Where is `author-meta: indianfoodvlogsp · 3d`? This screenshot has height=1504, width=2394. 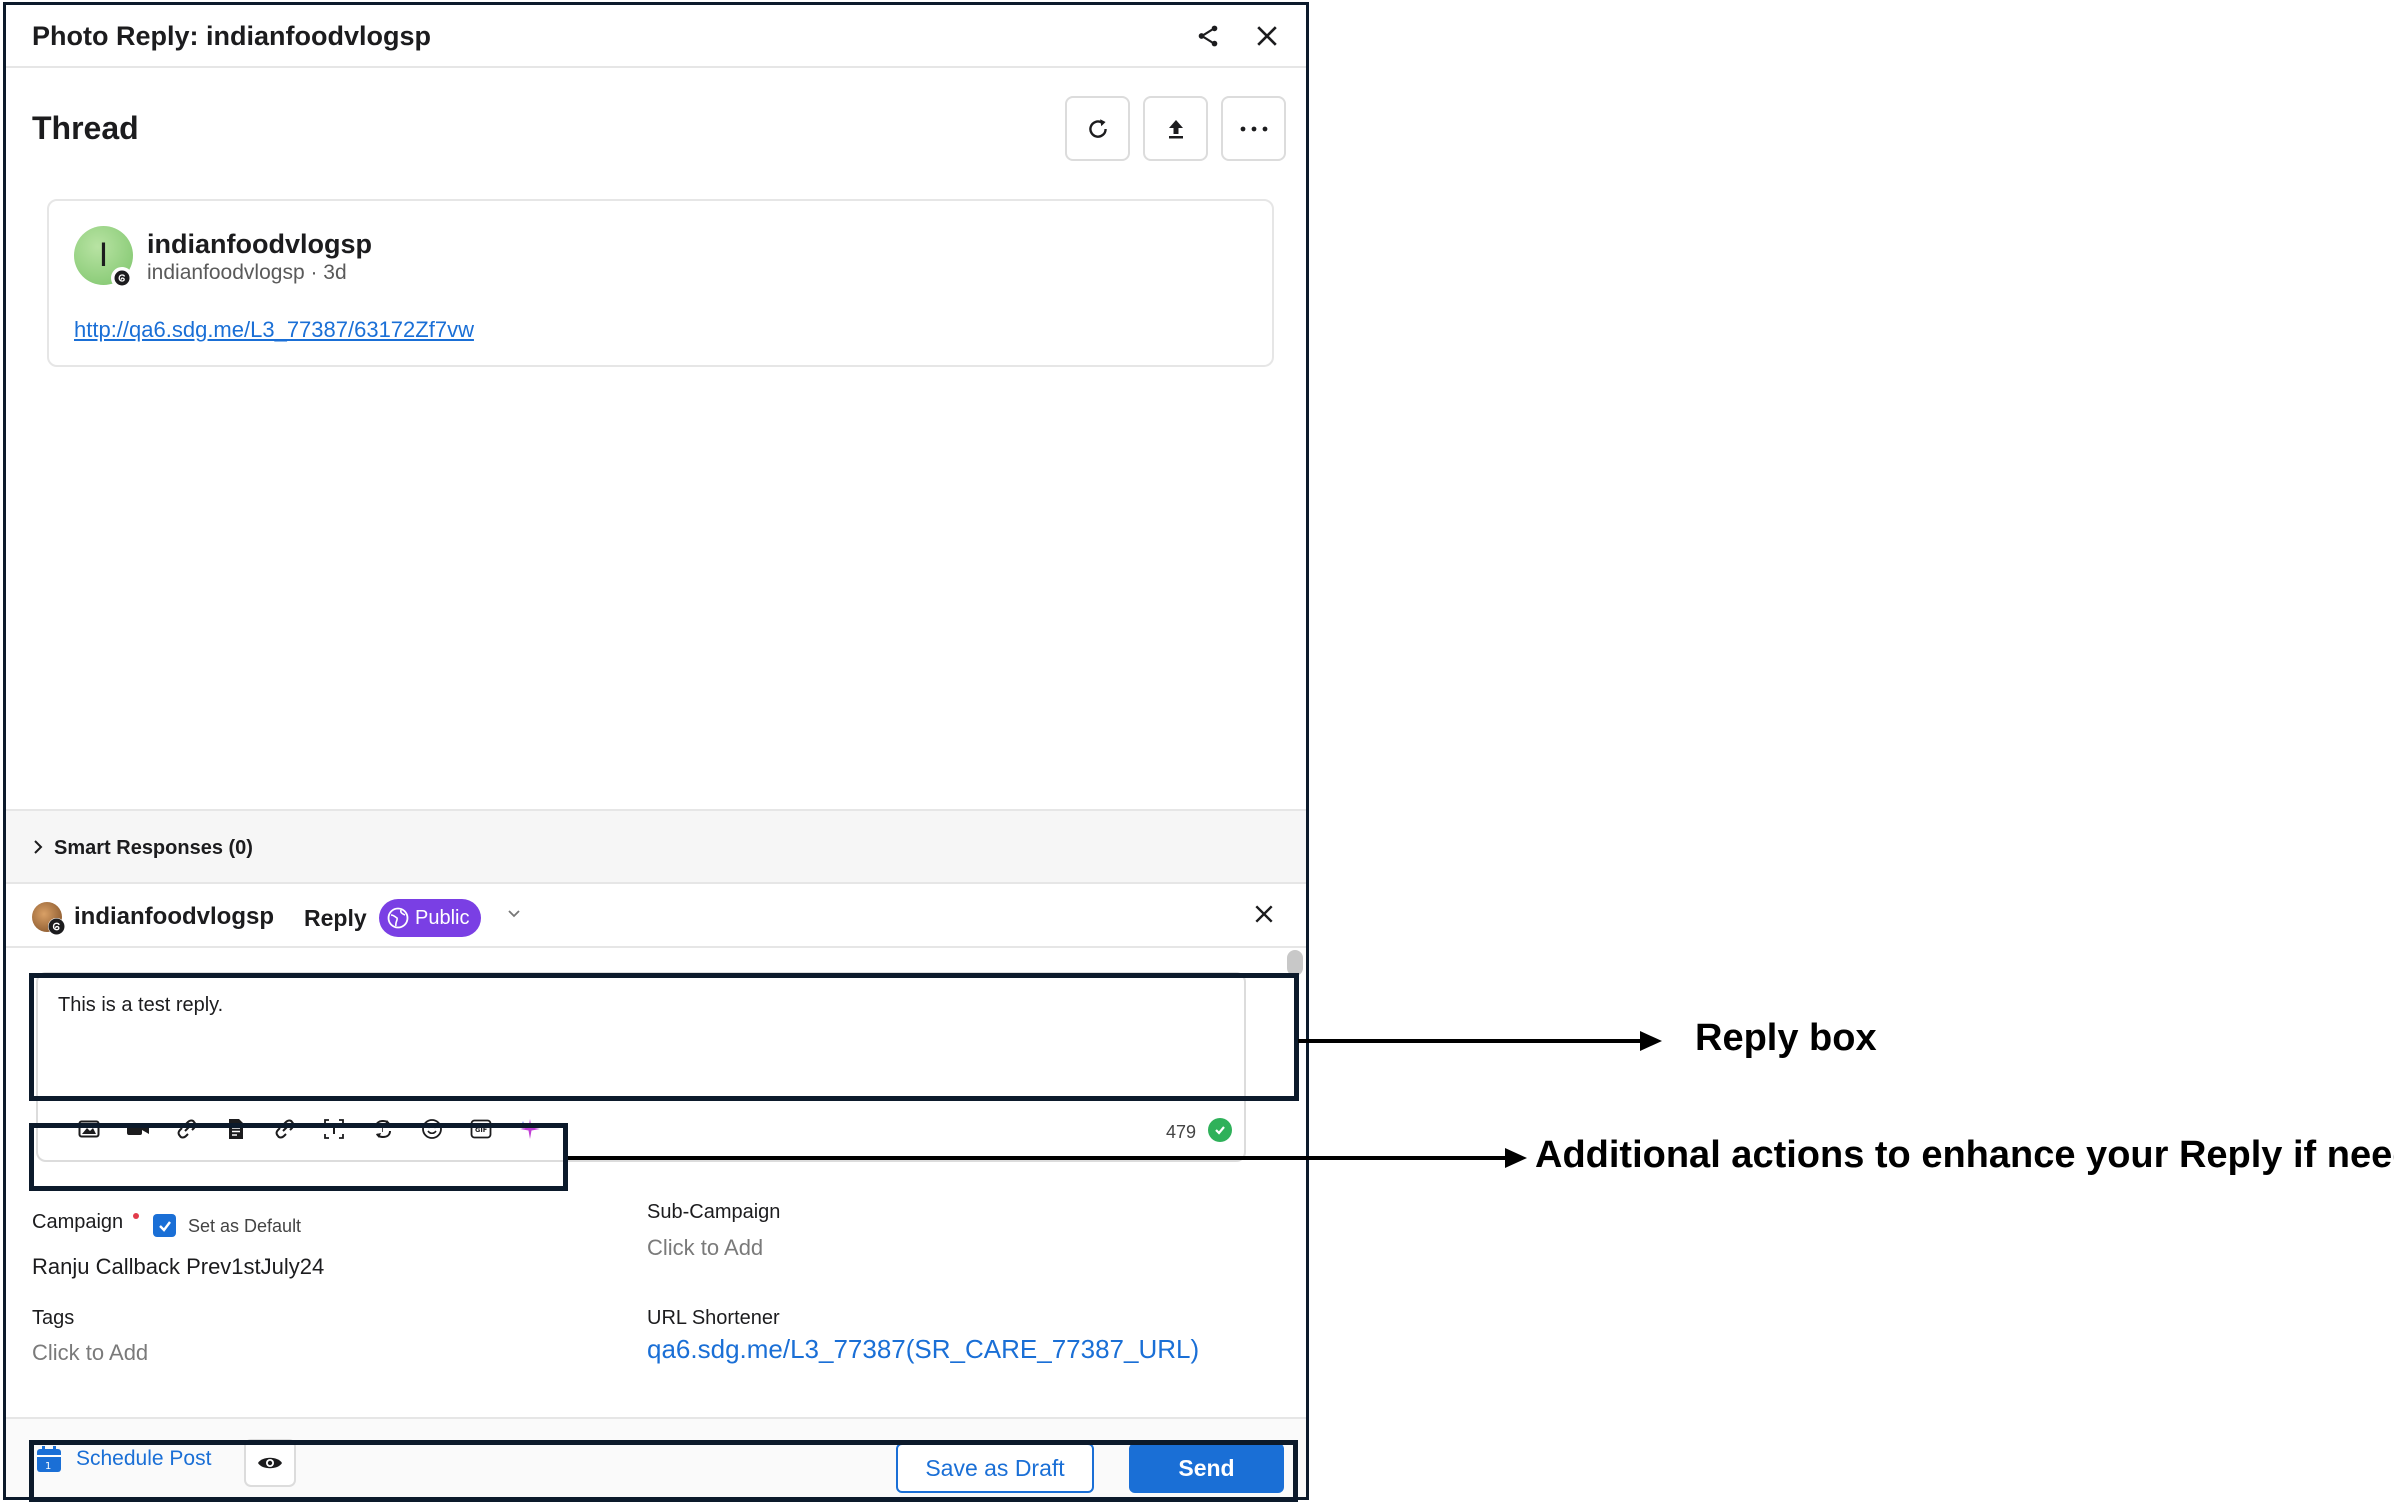
author-meta: indianfoodvlogsp · 3d is located at coordinates (247, 272).